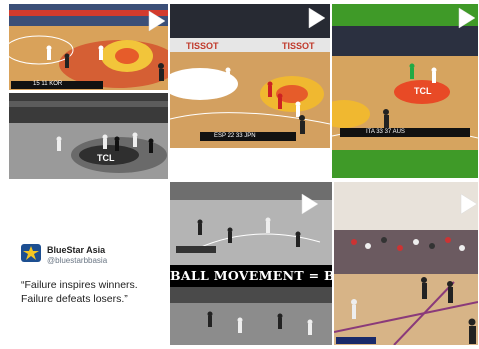 Image resolution: width=479 pixels, height=349 pixels. Describe the element at coordinates (76, 250) in the screenshot. I see `tweet-author-name: BlueStar Asia` at that location.